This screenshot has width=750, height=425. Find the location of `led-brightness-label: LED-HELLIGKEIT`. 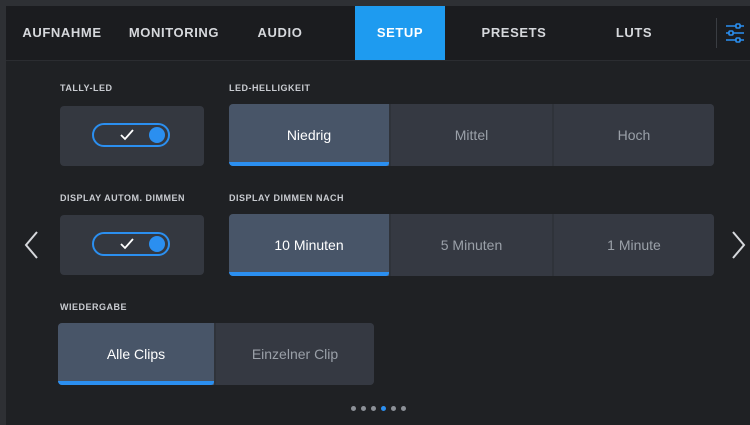

led-brightness-label: LED-HELLIGKEIT is located at coordinates (270, 88).